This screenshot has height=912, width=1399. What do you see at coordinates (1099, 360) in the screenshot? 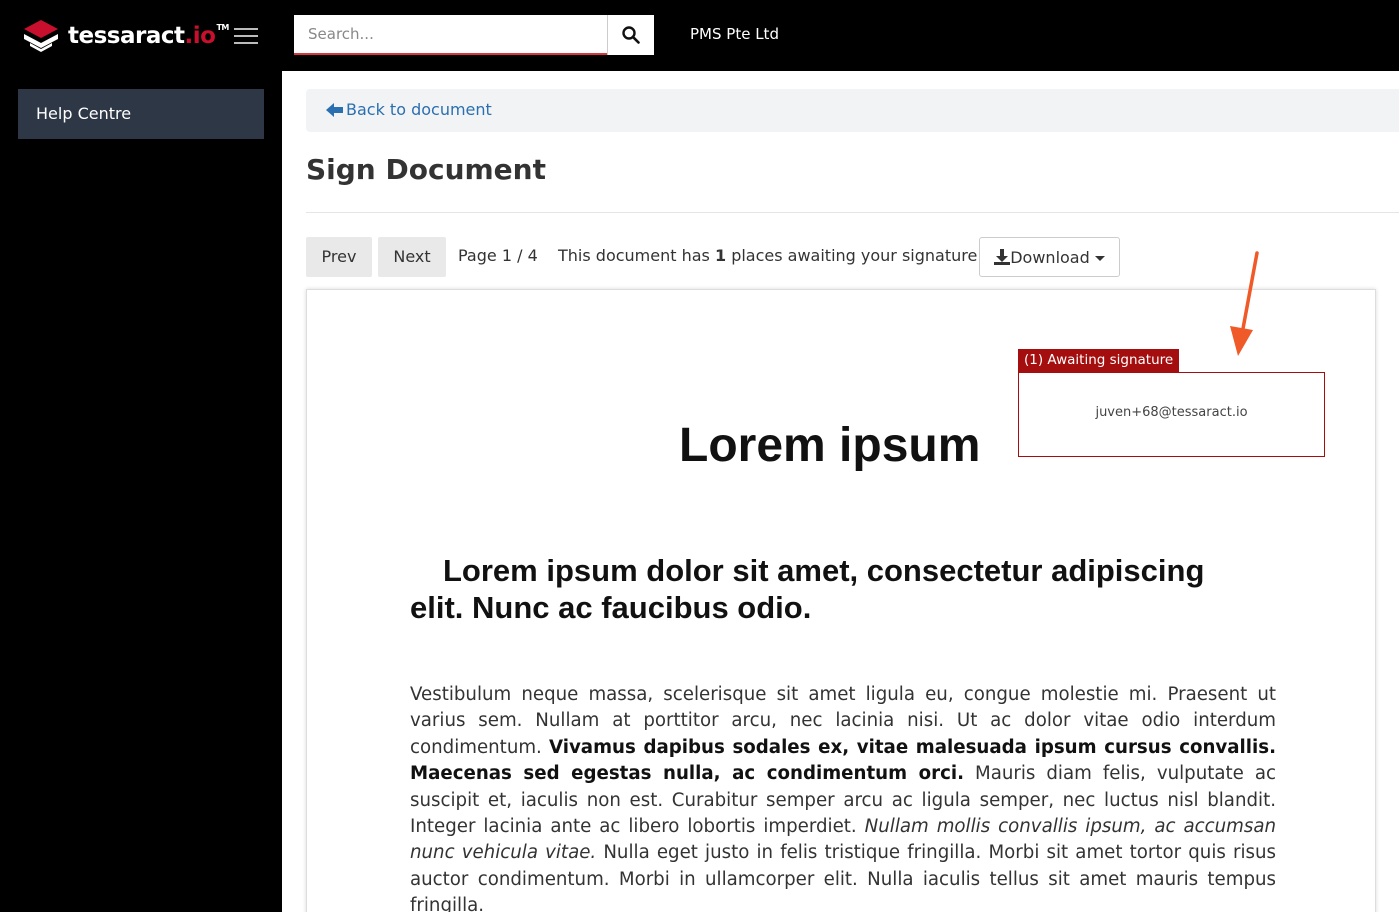
I see `awaiting-signature-tag: (1) Awaiting signature` at bounding box center [1099, 360].